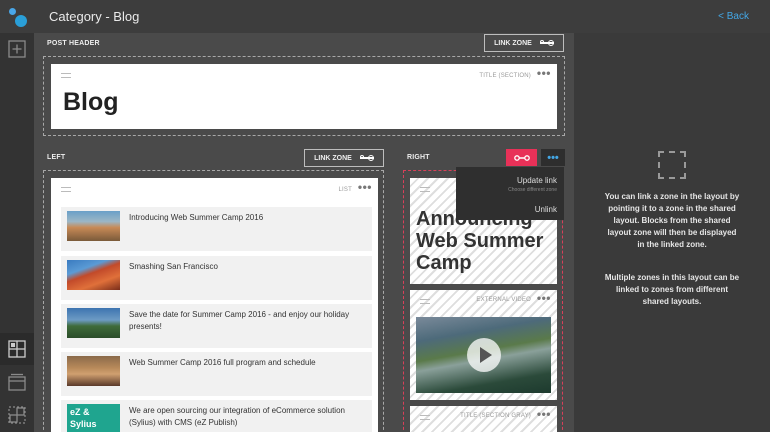 This screenshot has height=432, width=770. Describe the element at coordinates (510, 193) in the screenshot. I see `zone-link-menu: Update link Choose different zone Unlink` at that location.